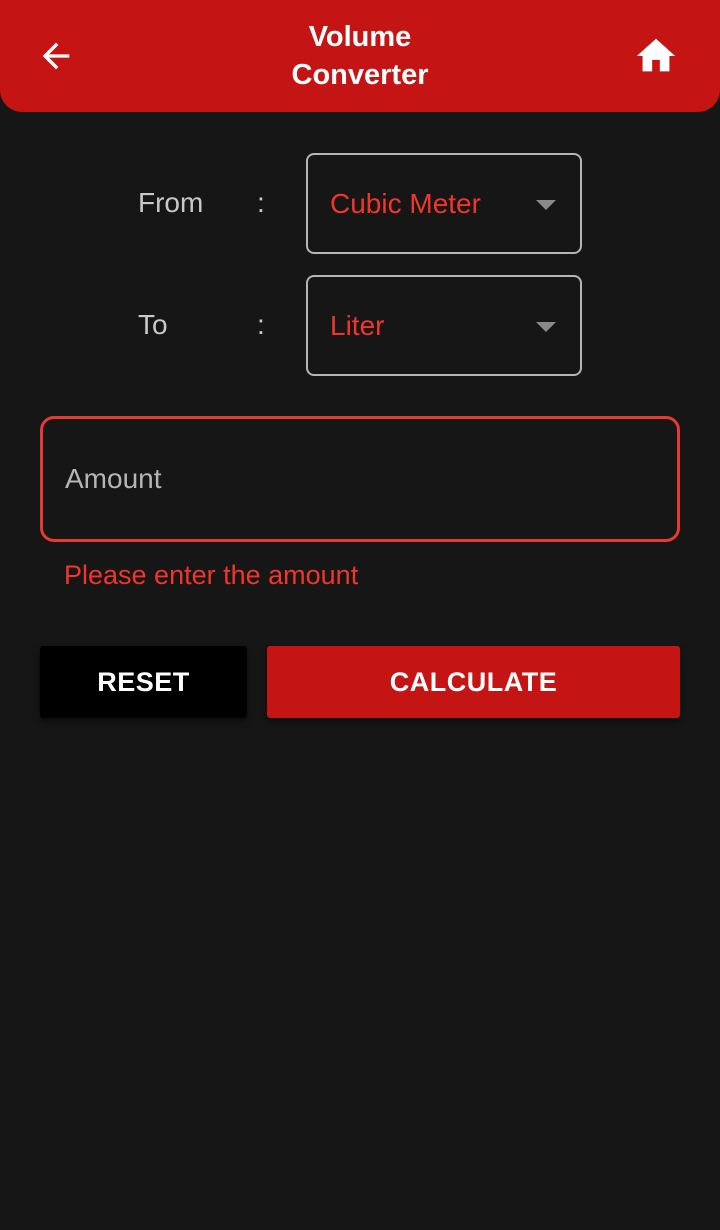 The image size is (720, 1230). I want to click on arrow-left-icon, so click(56, 56).